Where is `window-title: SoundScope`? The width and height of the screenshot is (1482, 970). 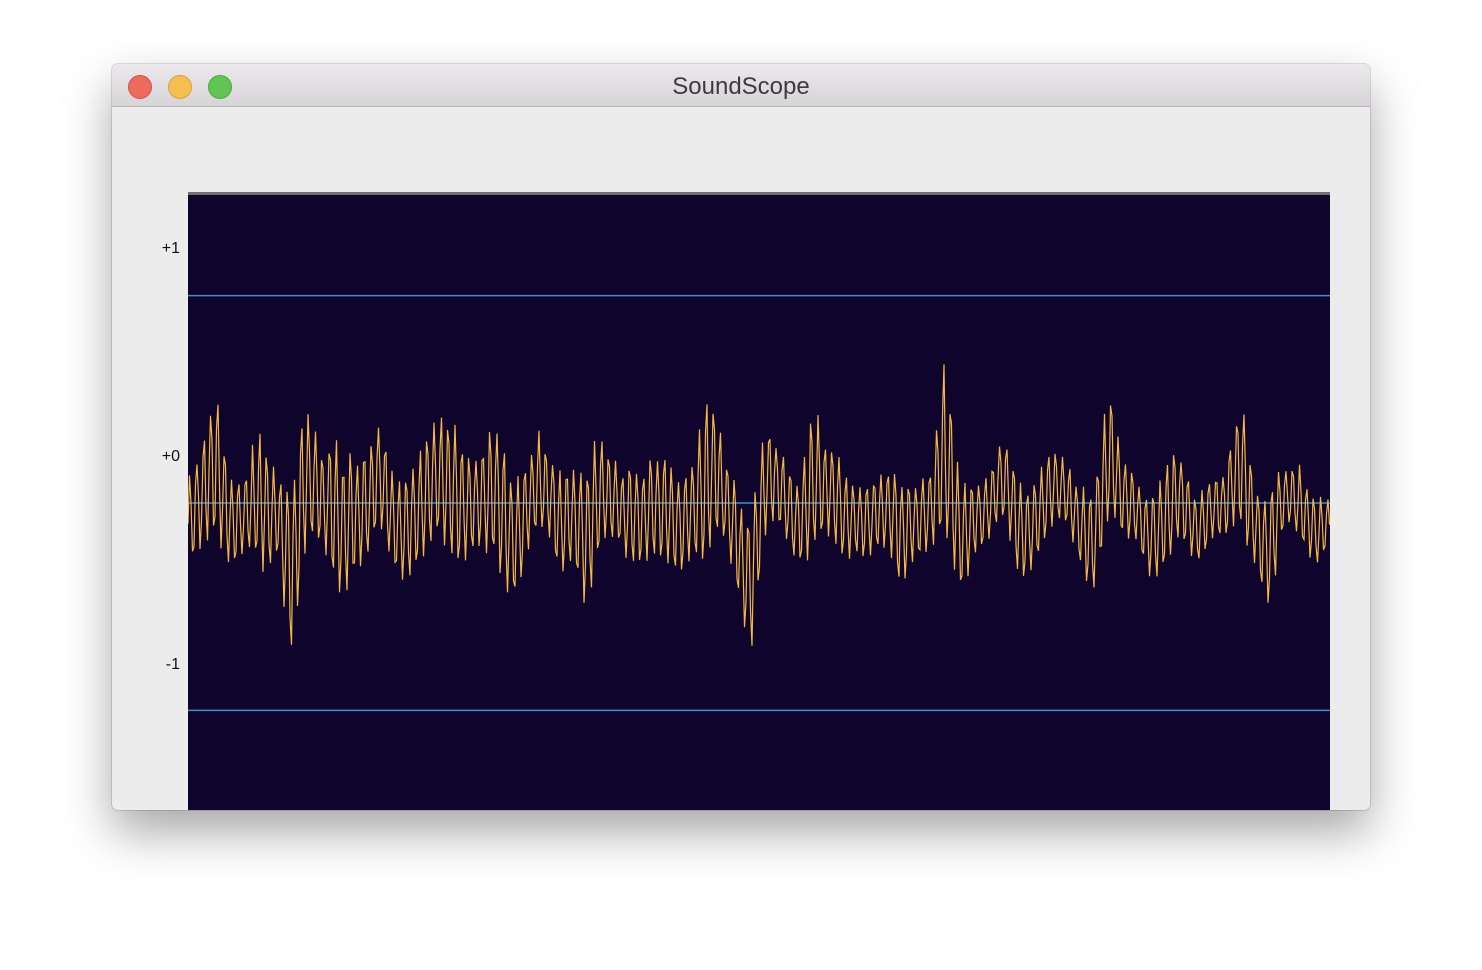 window-title: SoundScope is located at coordinates (741, 86).